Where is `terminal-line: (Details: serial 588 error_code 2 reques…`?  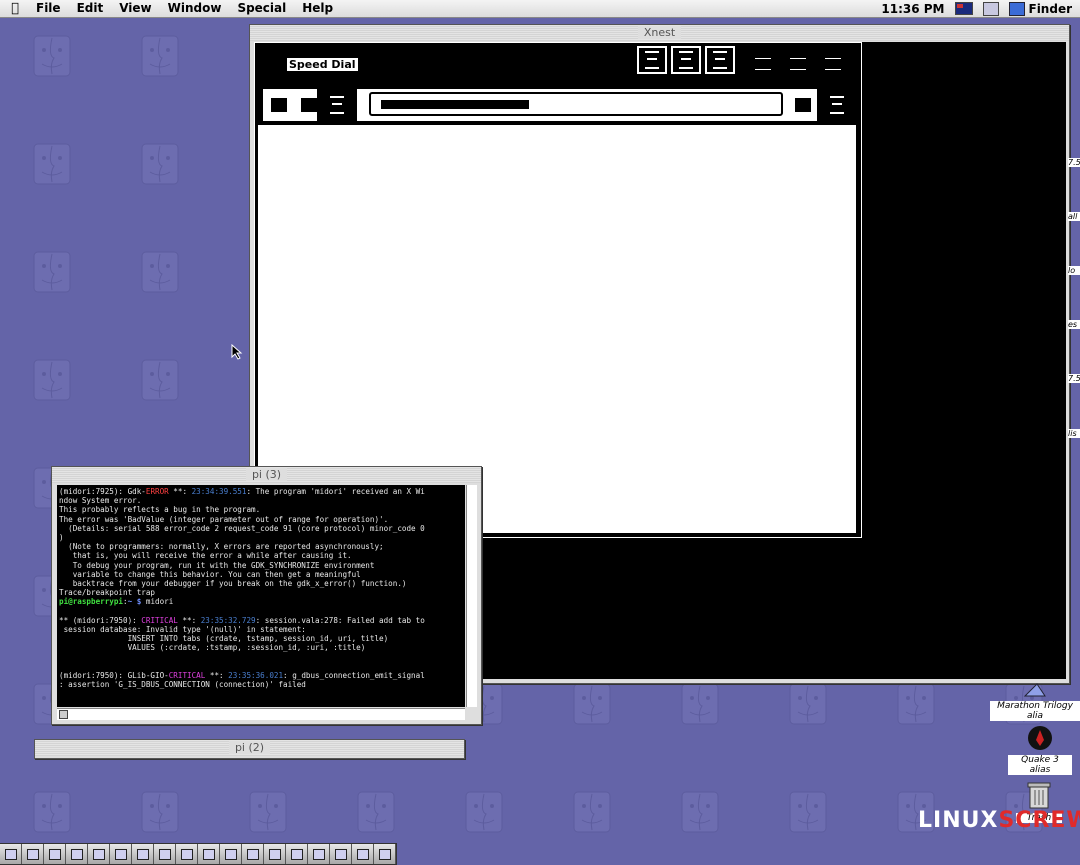 terminal-line: (Details: serial 588 error_code 2 reques… is located at coordinates (242, 528).